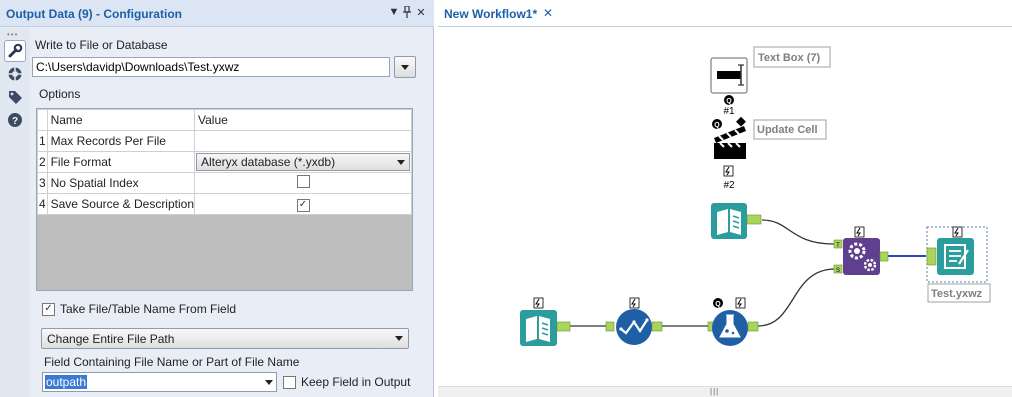 The height and width of the screenshot is (397, 1012). What do you see at coordinates (733, 321) in the screenshot?
I see `formula-tool: Q` at bounding box center [733, 321].